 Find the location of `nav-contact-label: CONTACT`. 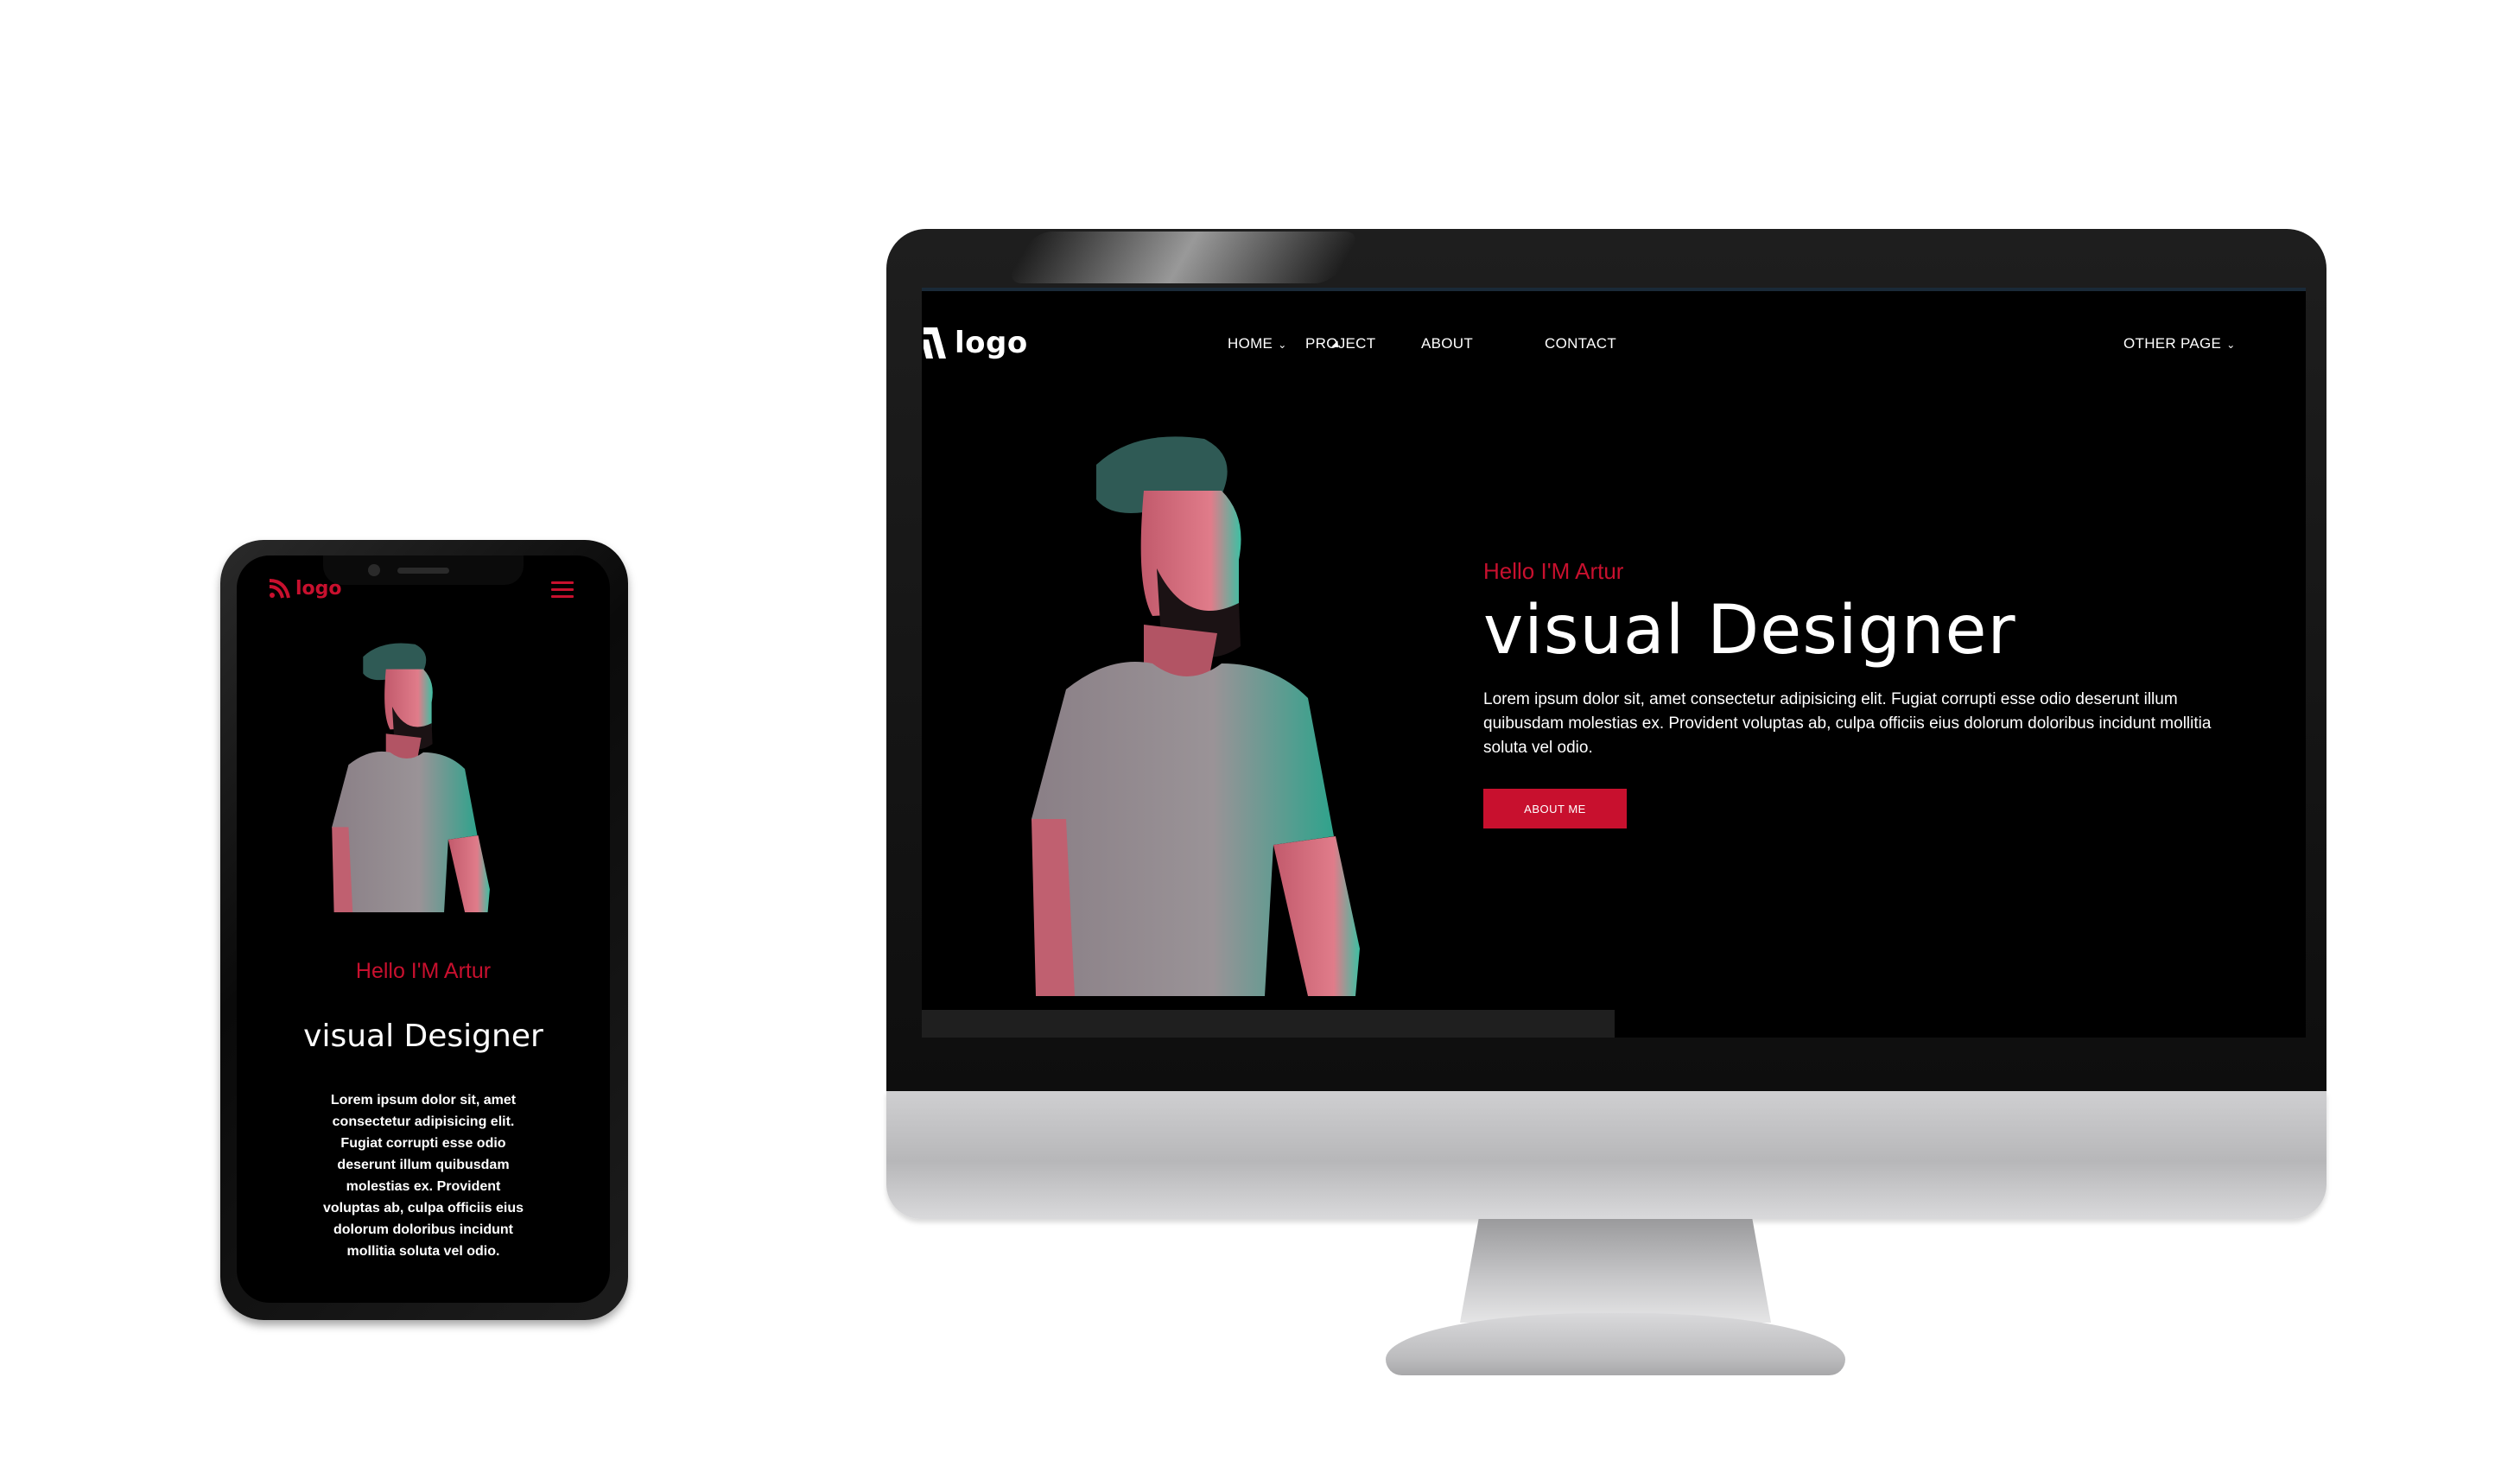

nav-contact-label: CONTACT is located at coordinates (1580, 343).